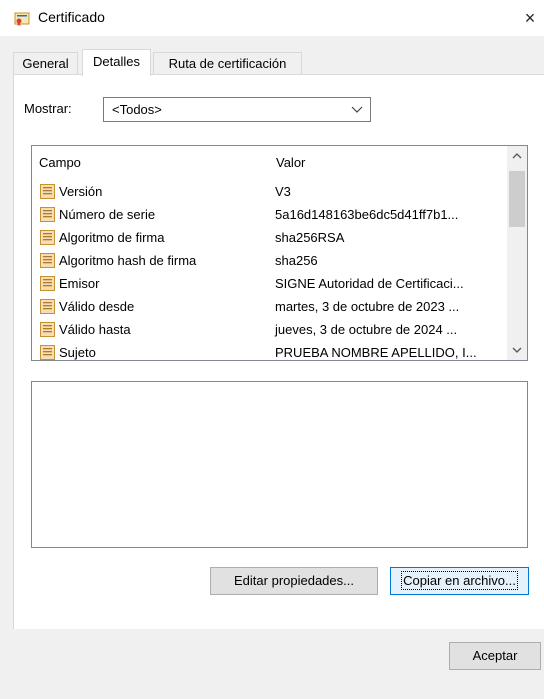  Describe the element at coordinates (283, 191) in the screenshot. I see `field-value: V3` at that location.